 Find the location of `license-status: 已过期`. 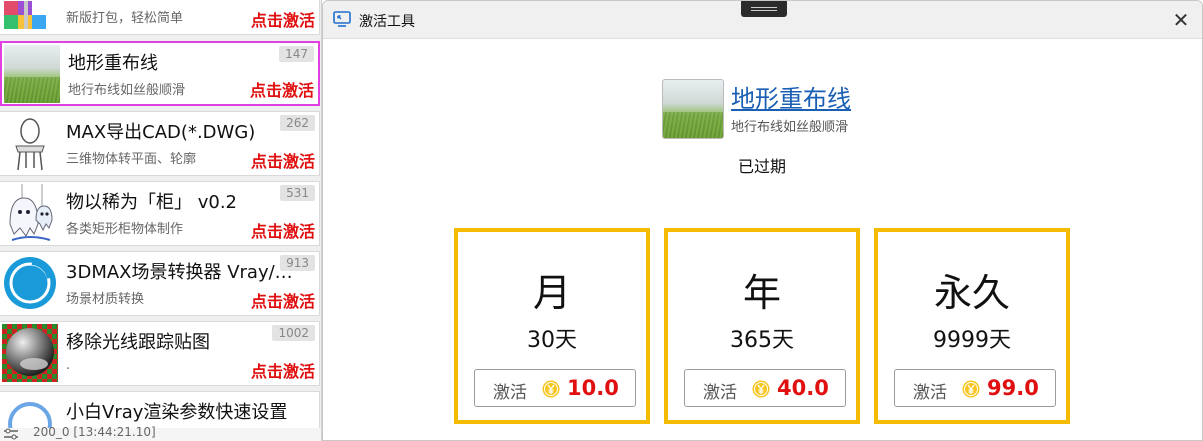

license-status: 已过期 is located at coordinates (762, 166).